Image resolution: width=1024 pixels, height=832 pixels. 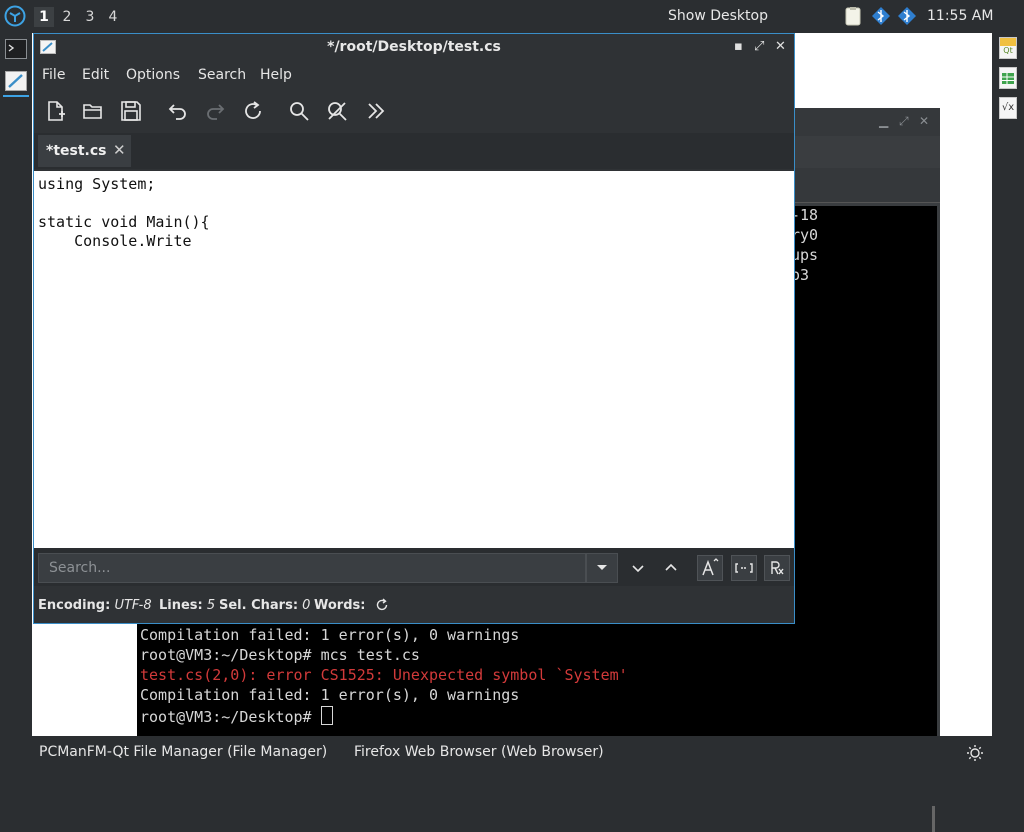 I want to click on menu-file: File, so click(x=53, y=75).